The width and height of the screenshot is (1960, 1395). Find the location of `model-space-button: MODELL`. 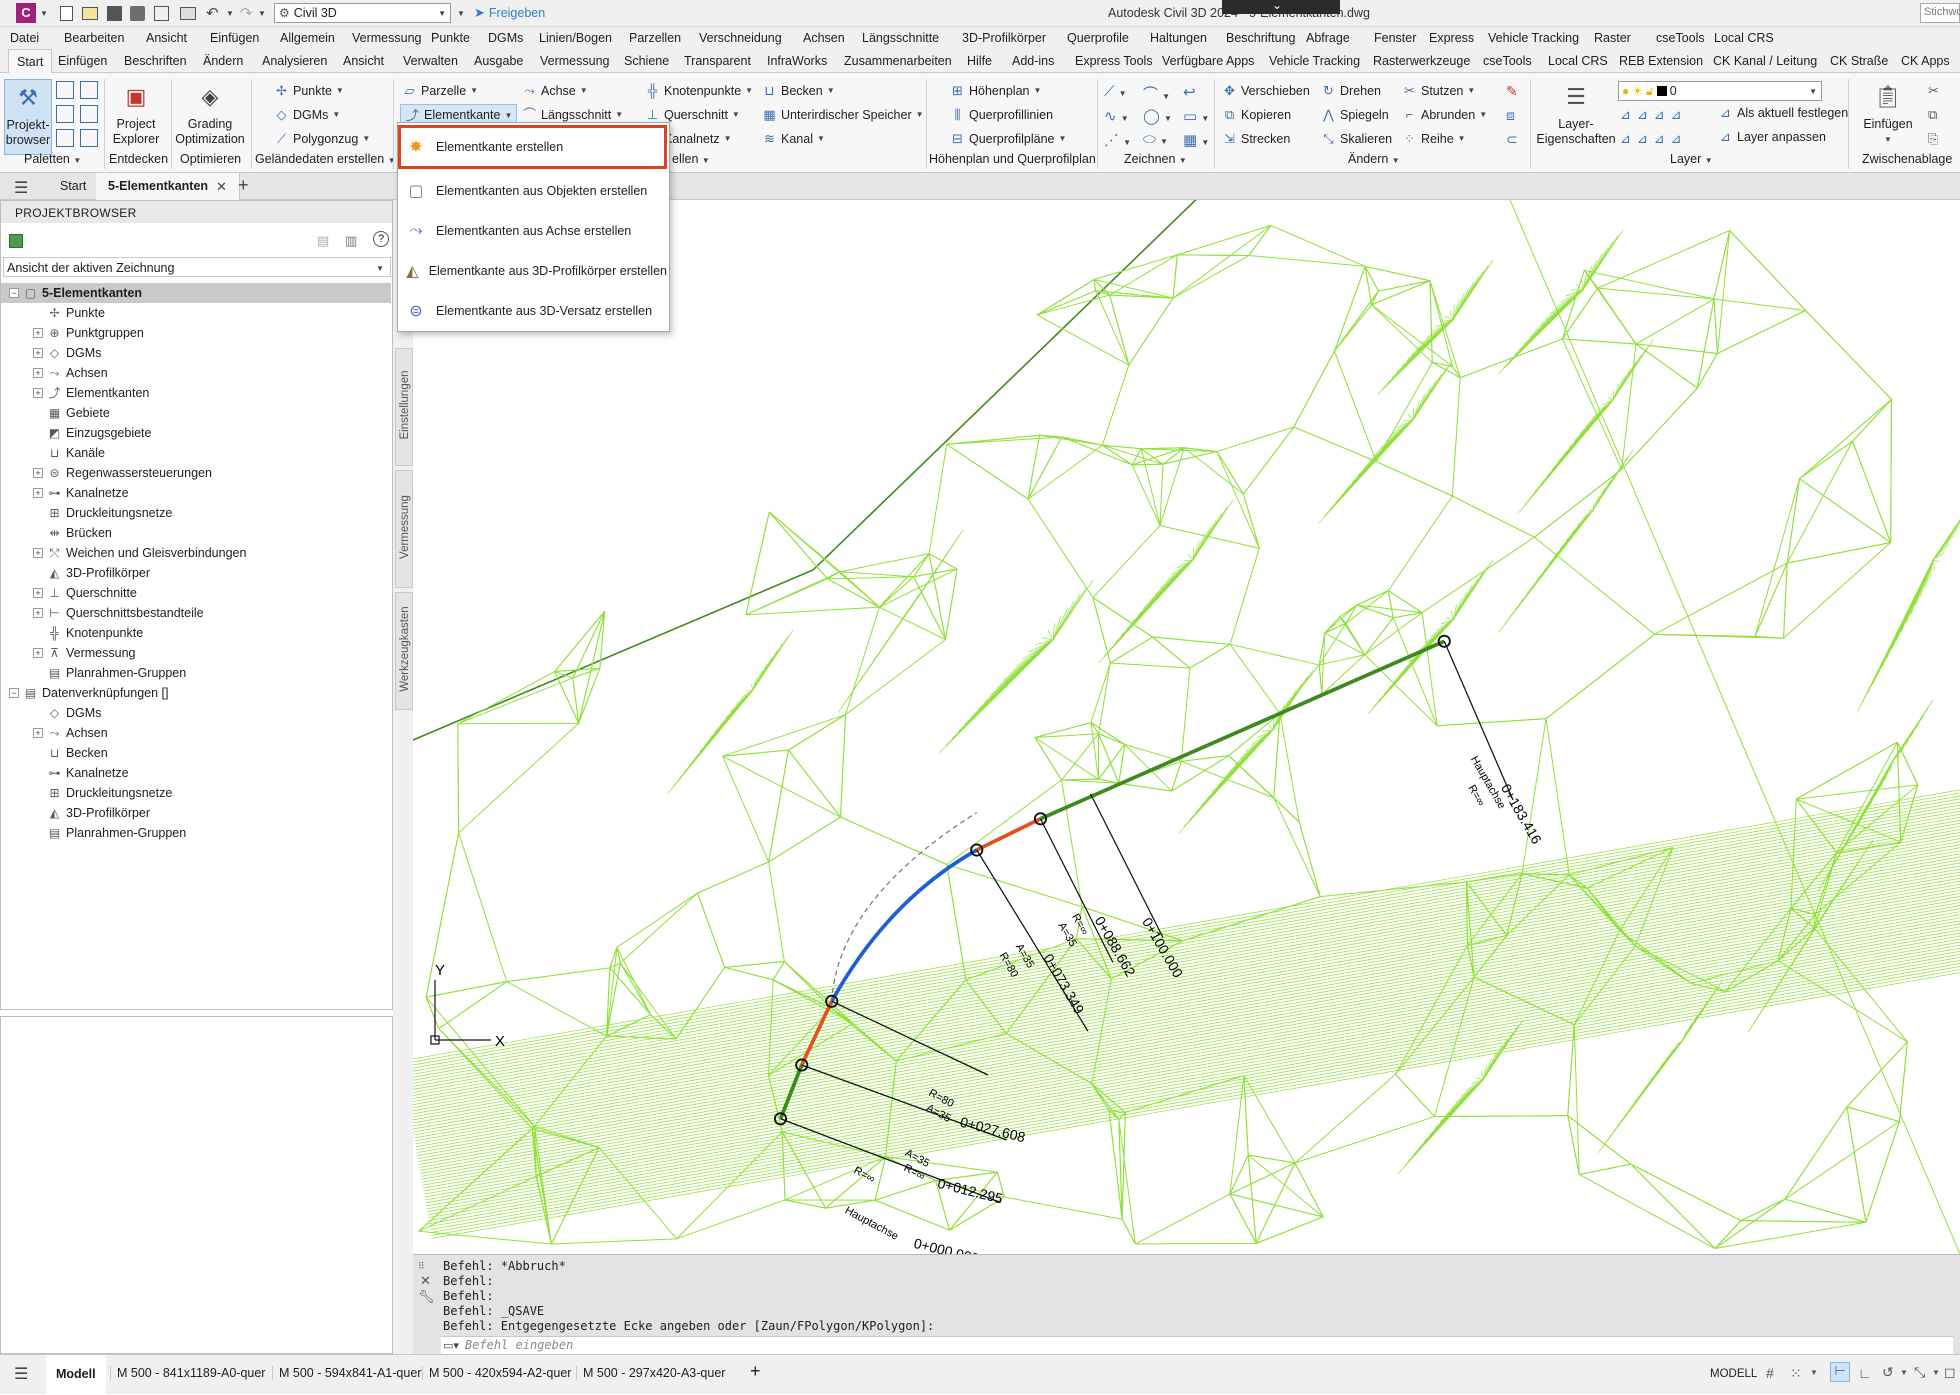

model-space-button: MODELL is located at coordinates (1733, 1374).